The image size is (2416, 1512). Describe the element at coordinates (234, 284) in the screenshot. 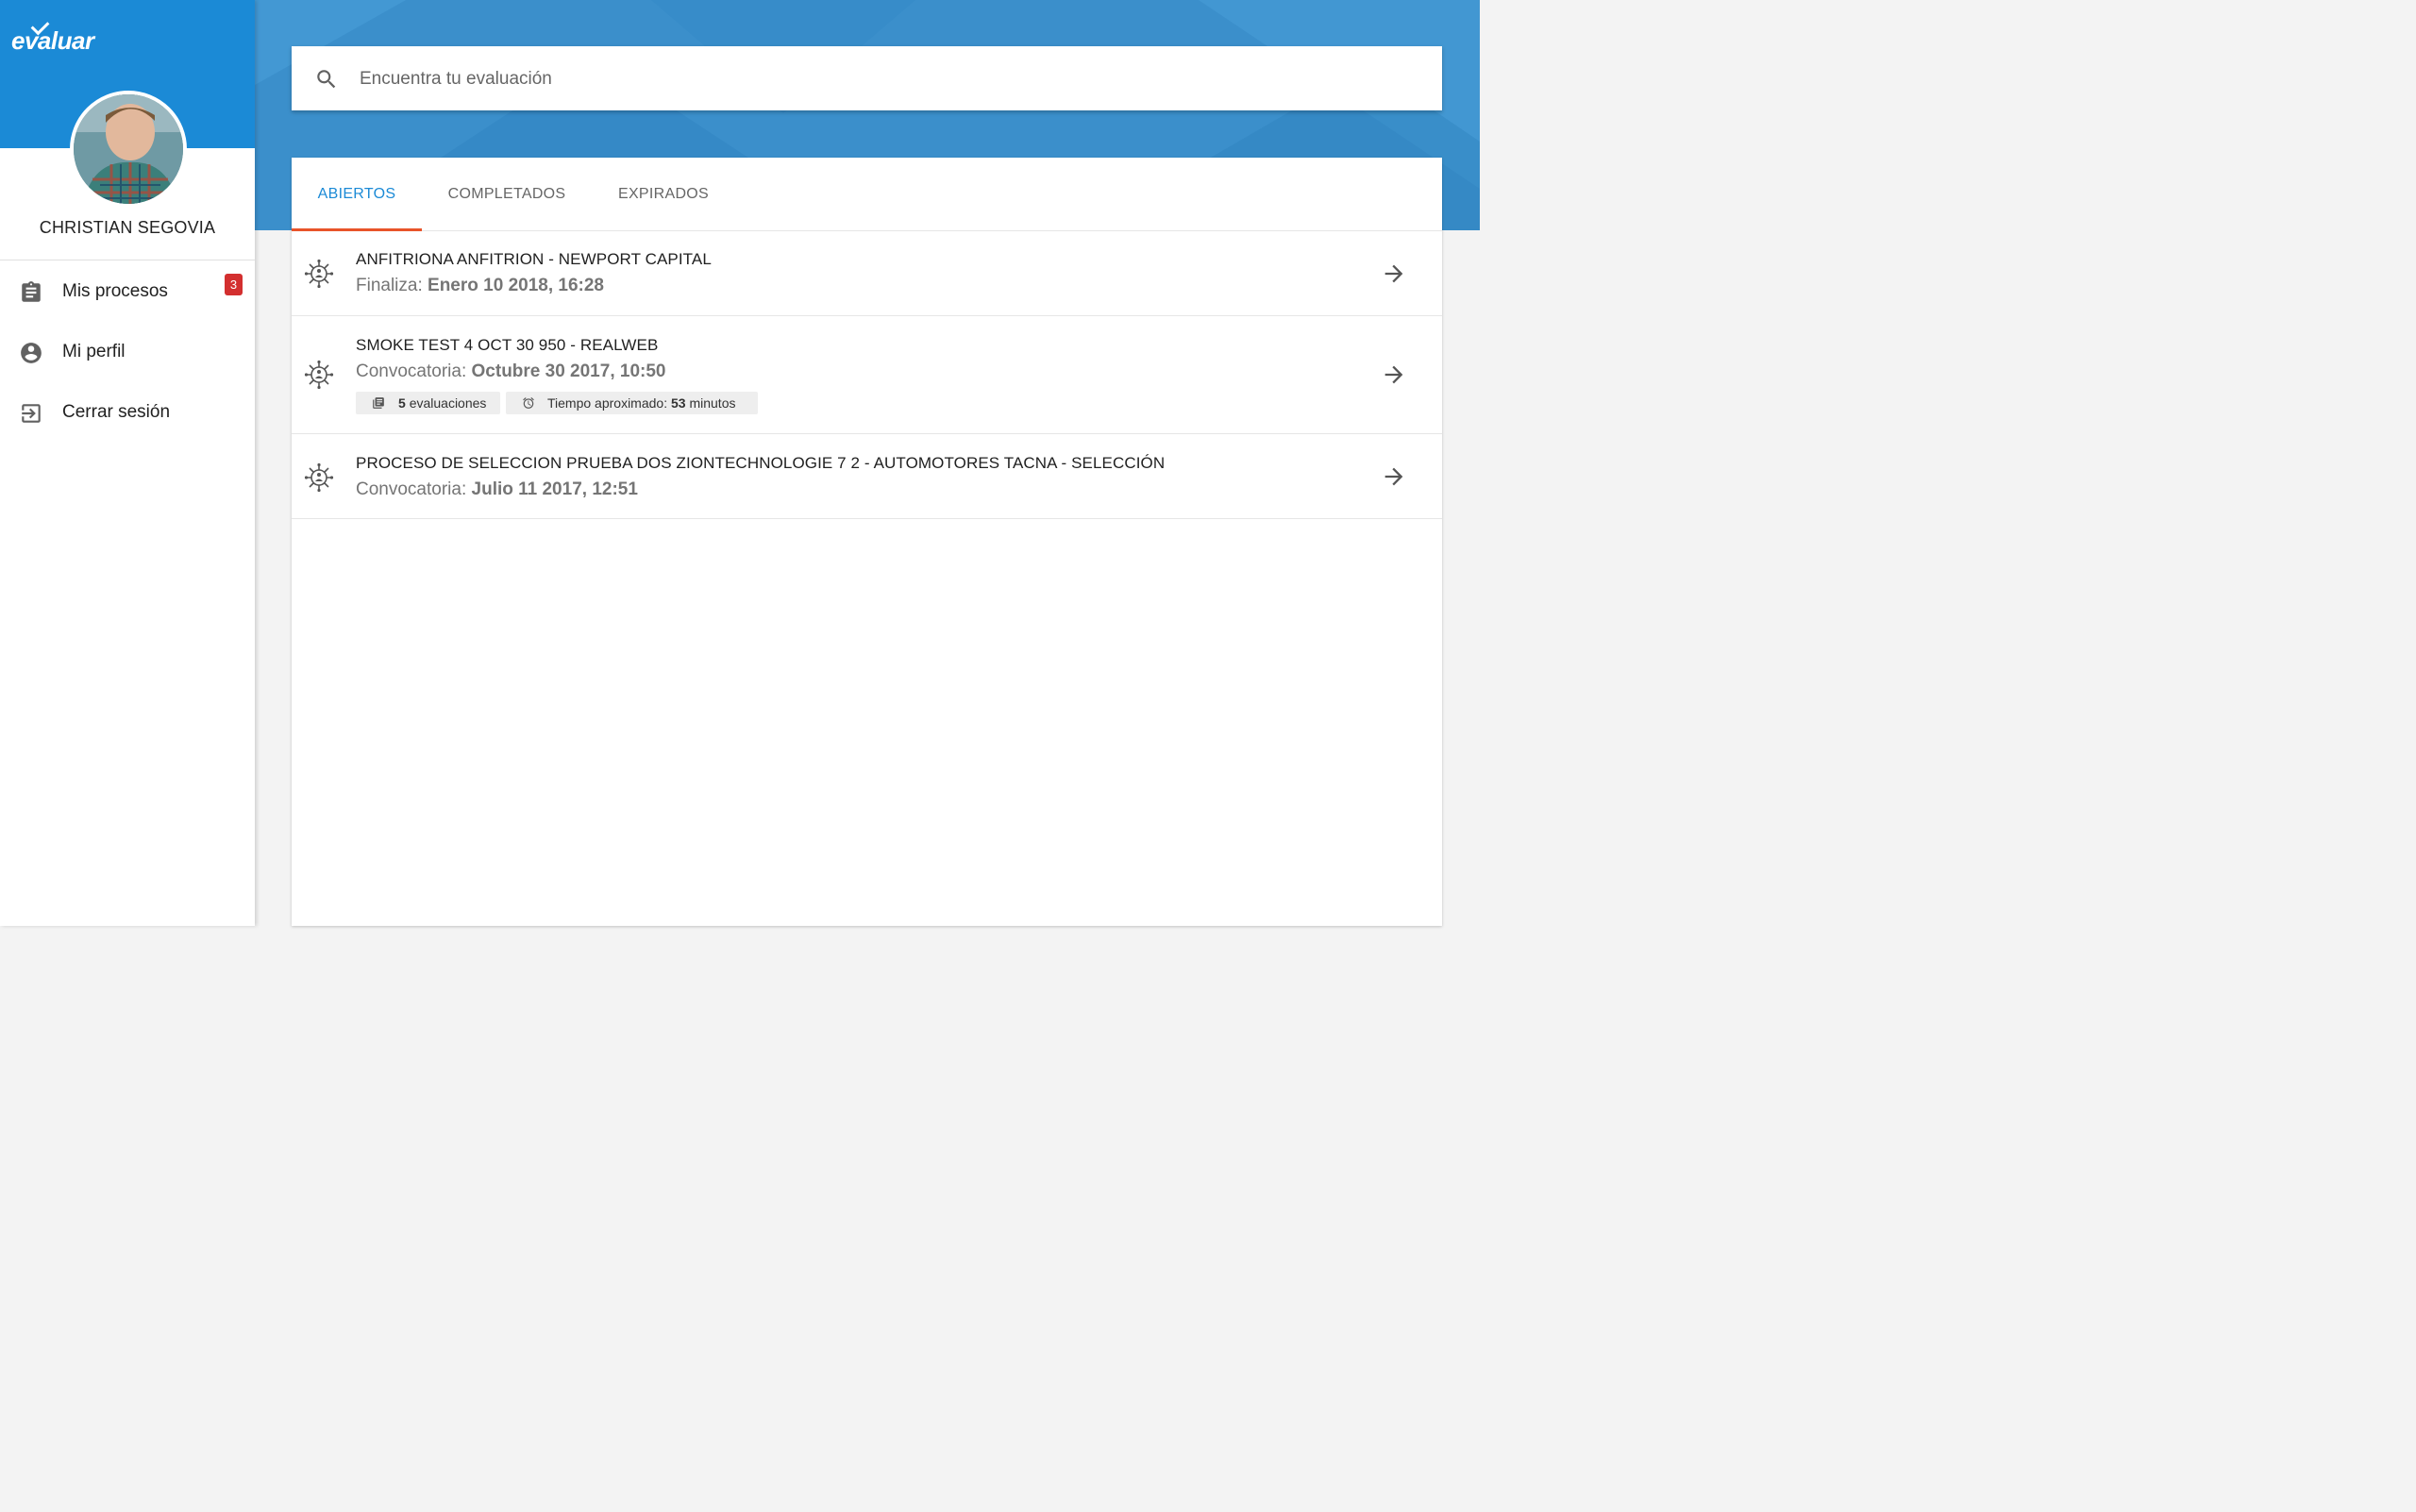

I see `notification-badge: 3` at that location.